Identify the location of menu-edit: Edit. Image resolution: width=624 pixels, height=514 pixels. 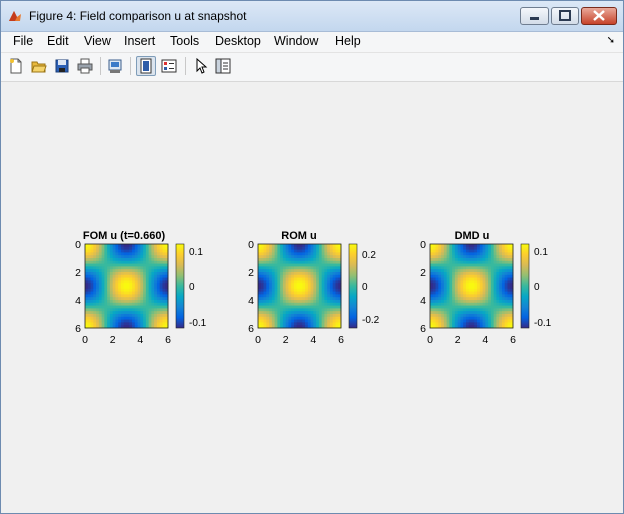
(58, 41).